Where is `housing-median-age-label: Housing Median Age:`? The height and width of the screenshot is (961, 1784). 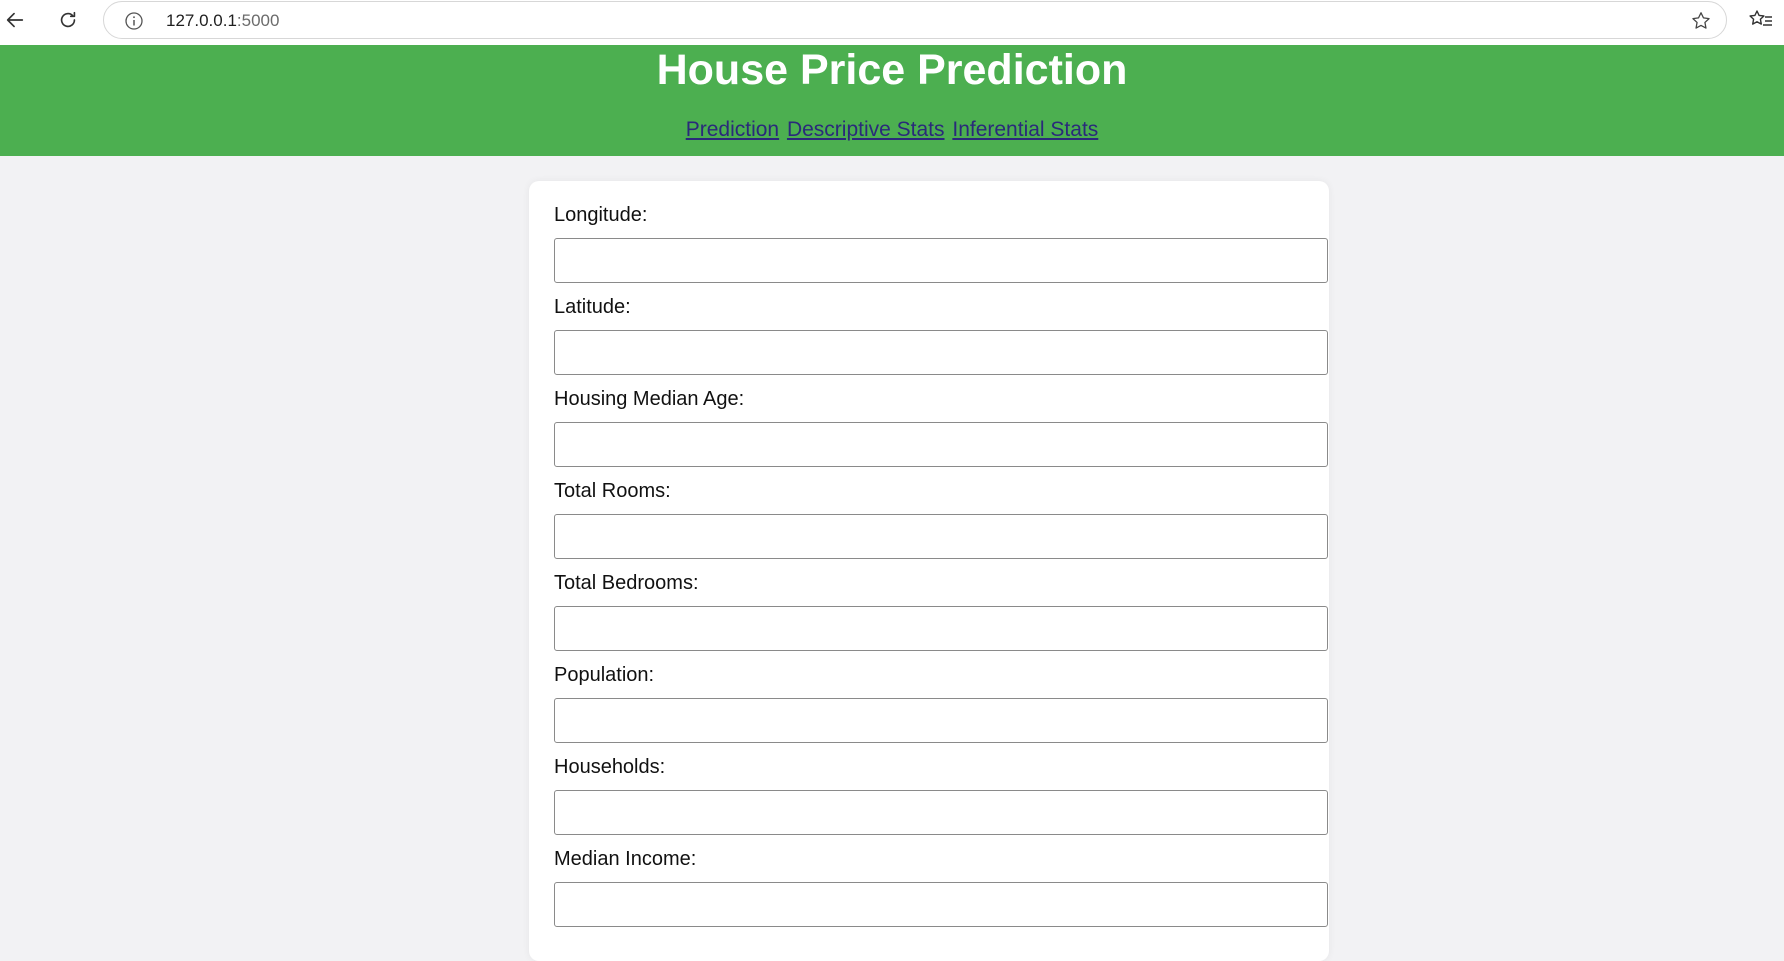
housing-median-age-label: Housing Median Age: is located at coordinates (649, 399).